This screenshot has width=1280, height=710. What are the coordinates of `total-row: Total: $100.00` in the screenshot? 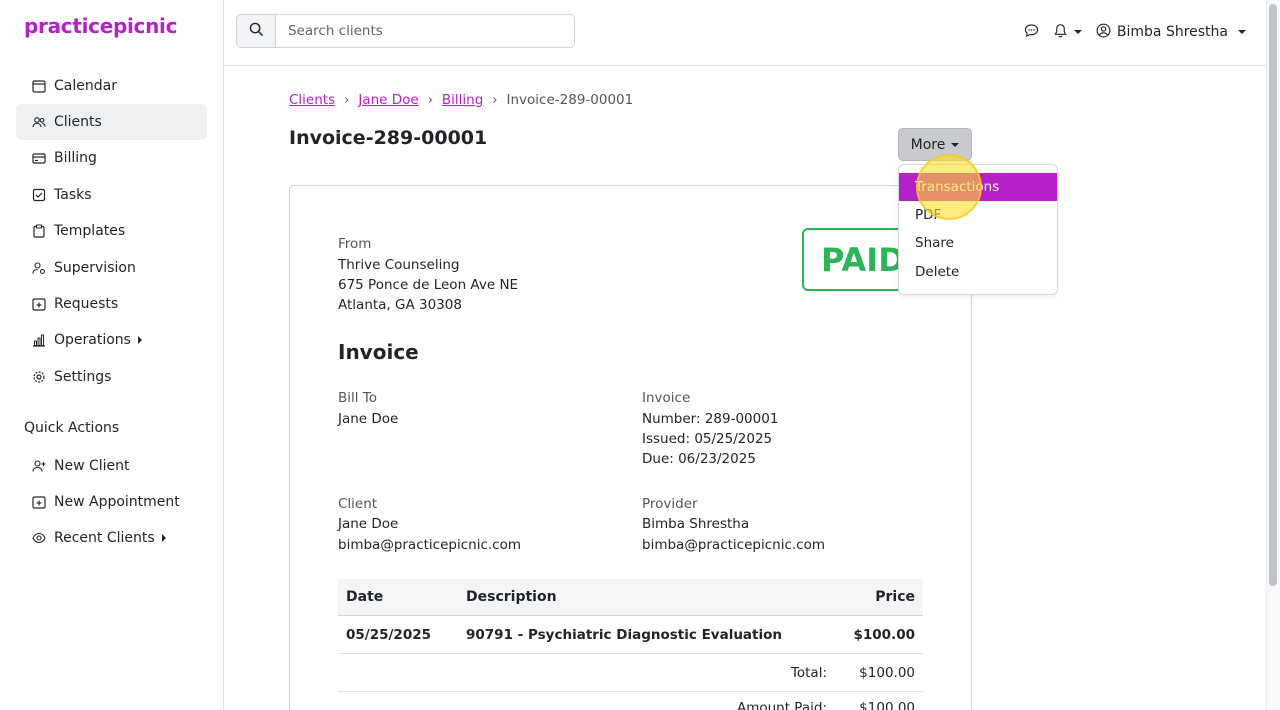 It's located at (630, 673).